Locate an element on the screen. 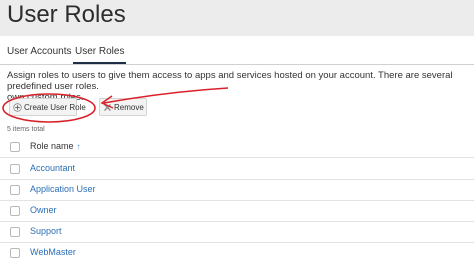  role-link-owner: Owner is located at coordinates (43, 210).